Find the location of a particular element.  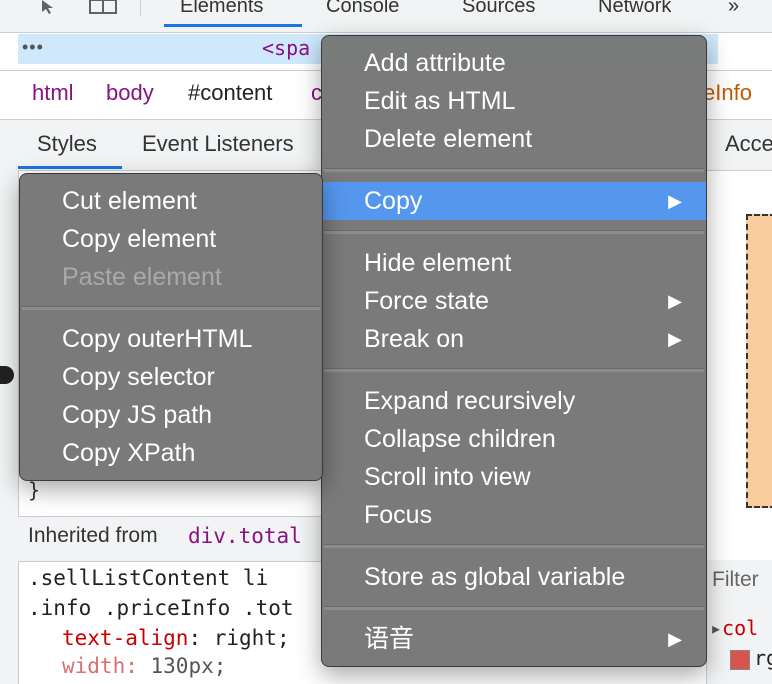

computed-property-name: col is located at coordinates (740, 628).